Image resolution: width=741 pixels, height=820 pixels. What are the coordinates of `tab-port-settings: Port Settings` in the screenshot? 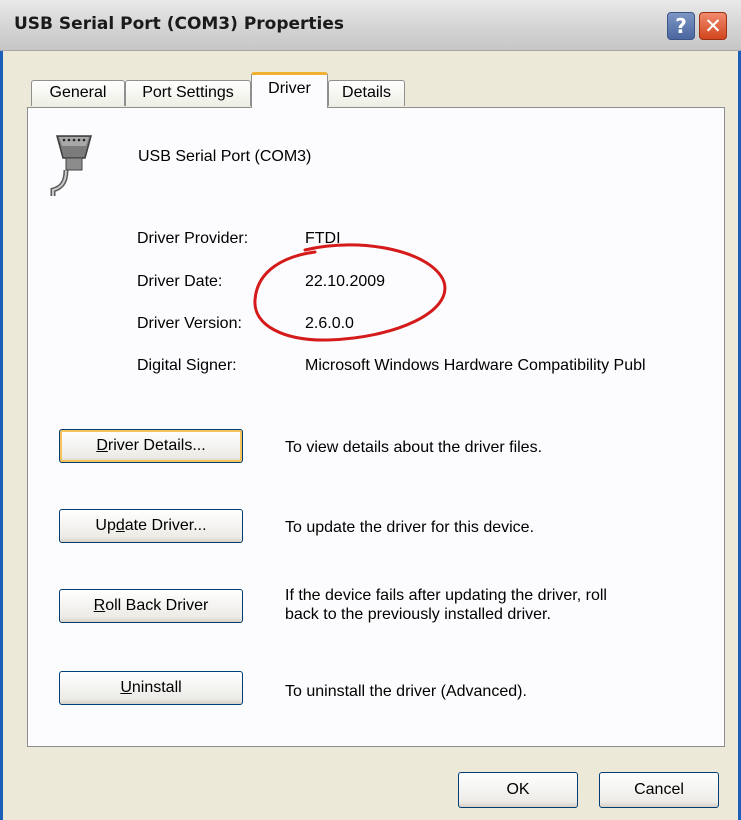 It's located at (188, 93).